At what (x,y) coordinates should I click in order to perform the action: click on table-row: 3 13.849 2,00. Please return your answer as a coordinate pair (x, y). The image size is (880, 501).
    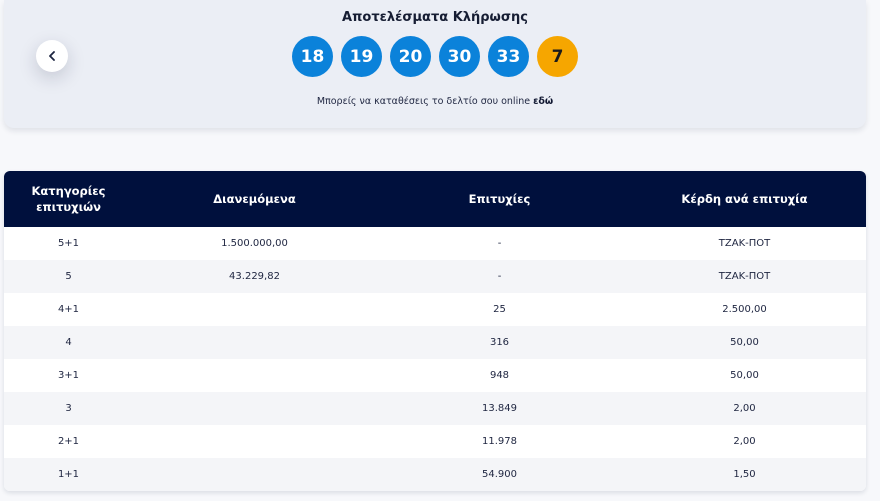
    Looking at the image, I should click on (435, 408).